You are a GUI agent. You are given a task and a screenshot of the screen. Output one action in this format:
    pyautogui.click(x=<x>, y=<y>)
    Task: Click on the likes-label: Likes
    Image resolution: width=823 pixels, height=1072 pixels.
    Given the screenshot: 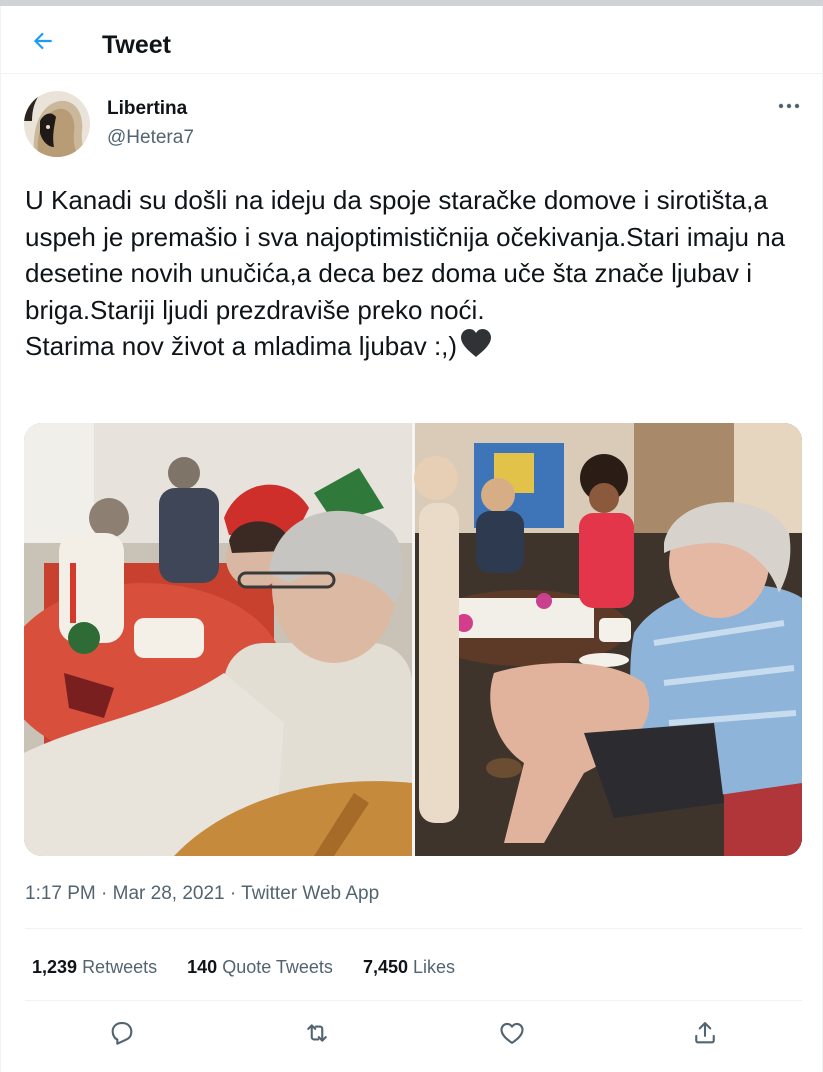 What is the action you would take?
    pyautogui.click(x=434, y=967)
    